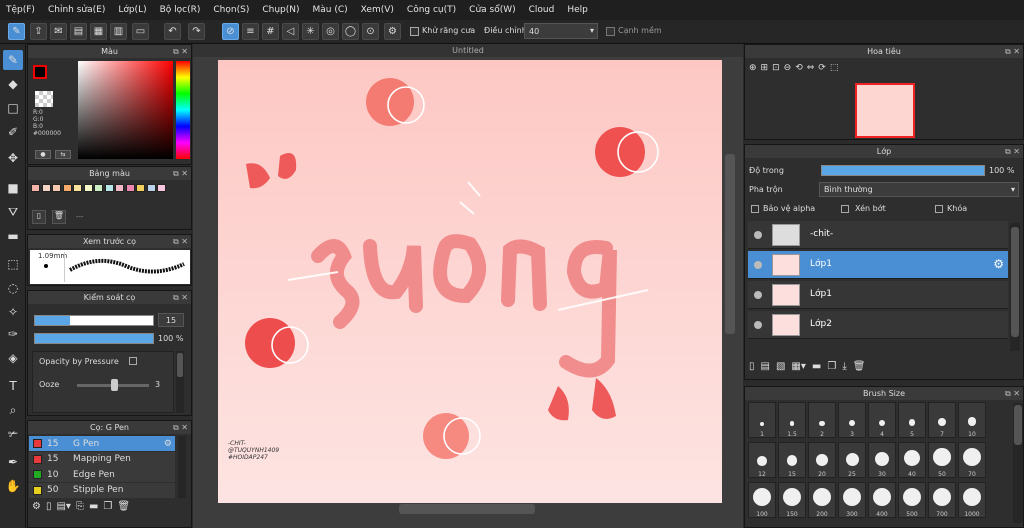 This screenshot has width=1024, height=528. Describe the element at coordinates (13, 60) in the screenshot. I see `brush-tool-icon: ✎` at that location.